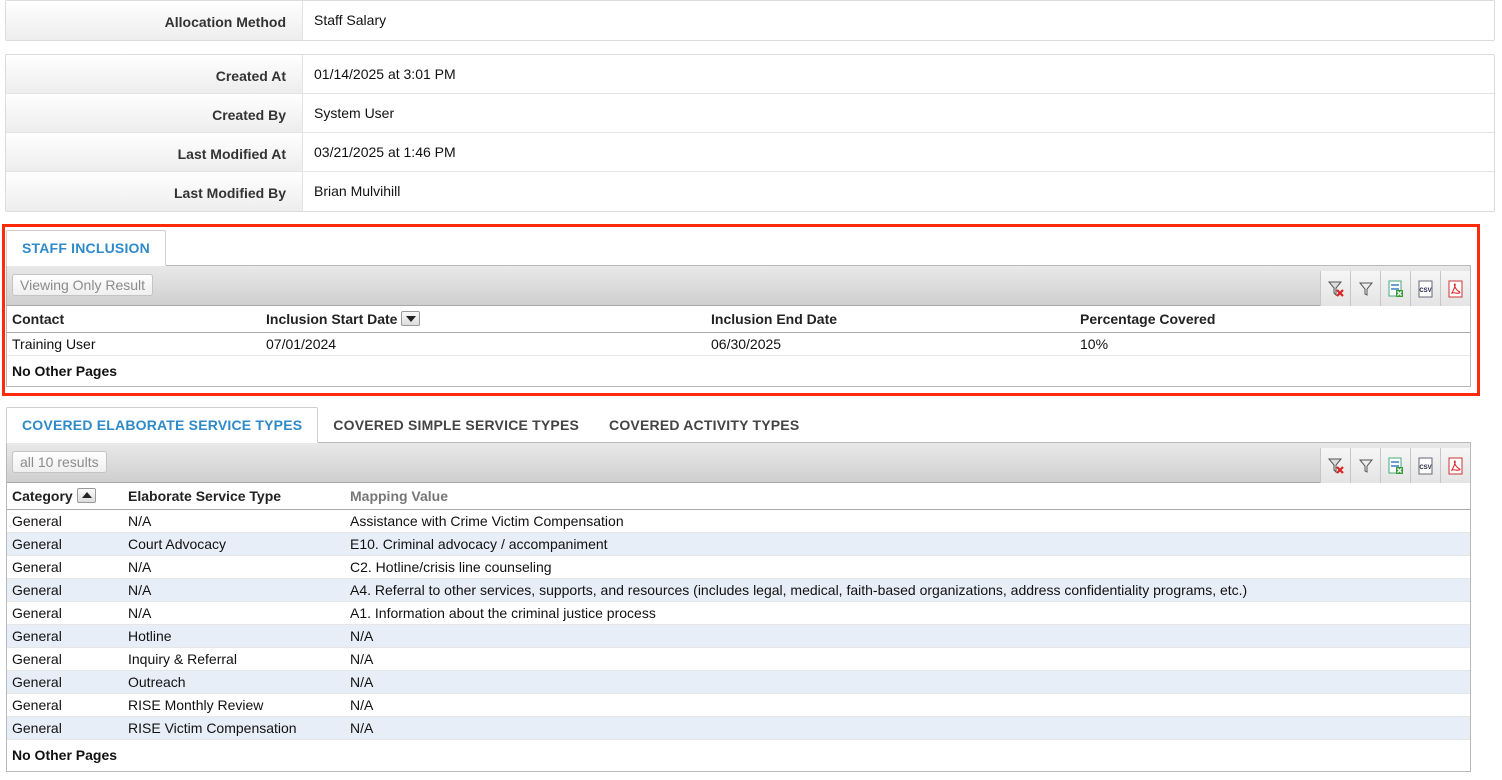 This screenshot has height=780, width=1502. Describe the element at coordinates (738, 463) in the screenshot. I see `grid-toolbar: all 10 results CSV` at that location.